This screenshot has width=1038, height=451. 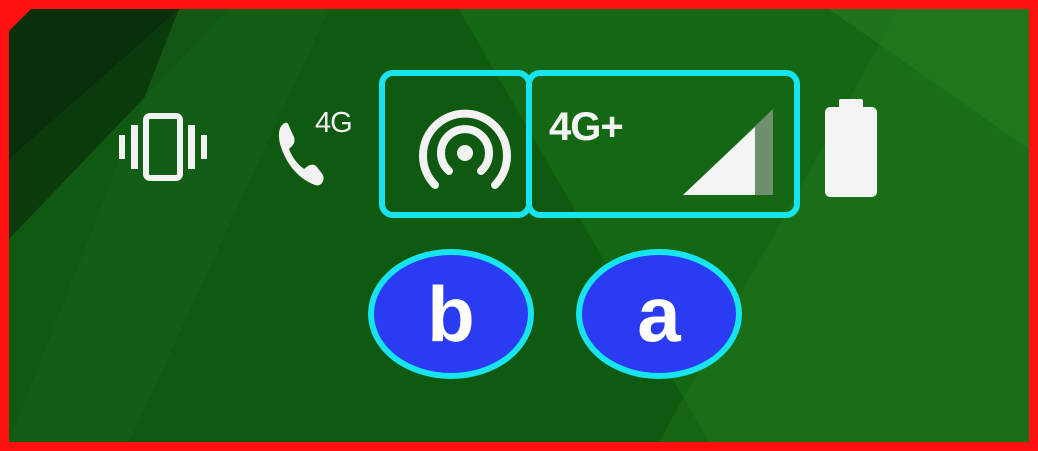 What do you see at coordinates (852, 149) in the screenshot?
I see `battery-icon` at bounding box center [852, 149].